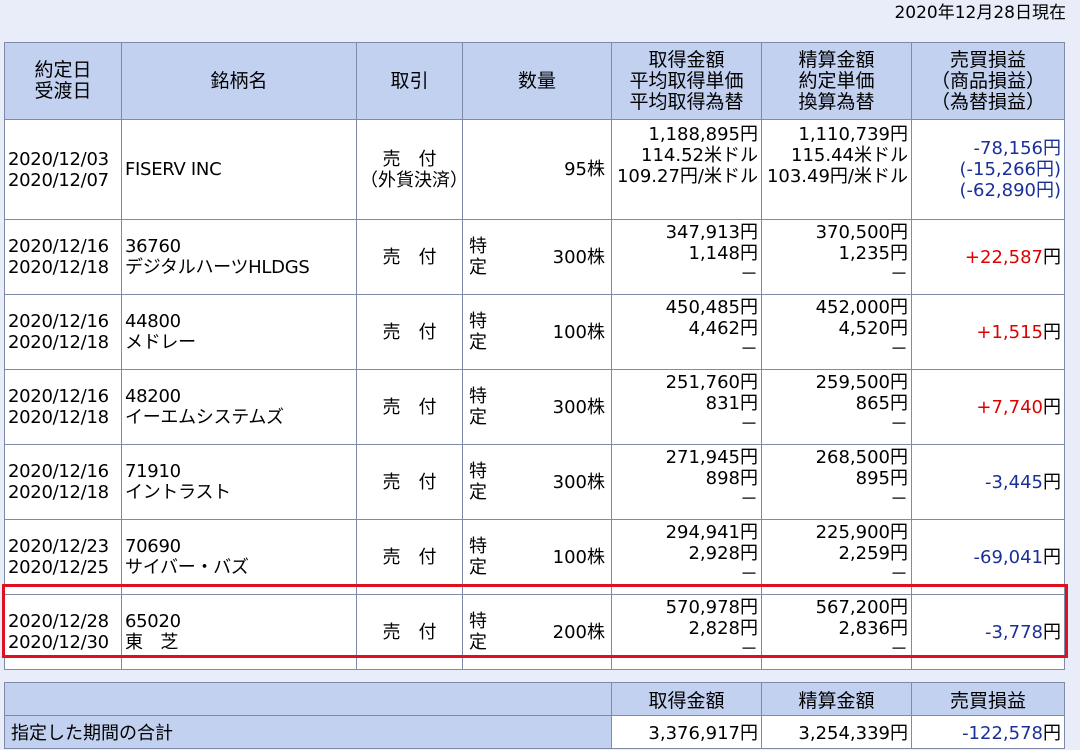 Image resolution: width=1080 pixels, height=750 pixels. Describe the element at coordinates (239, 567) in the screenshot. I see `stock-name-link: サイバー・バズ` at that location.